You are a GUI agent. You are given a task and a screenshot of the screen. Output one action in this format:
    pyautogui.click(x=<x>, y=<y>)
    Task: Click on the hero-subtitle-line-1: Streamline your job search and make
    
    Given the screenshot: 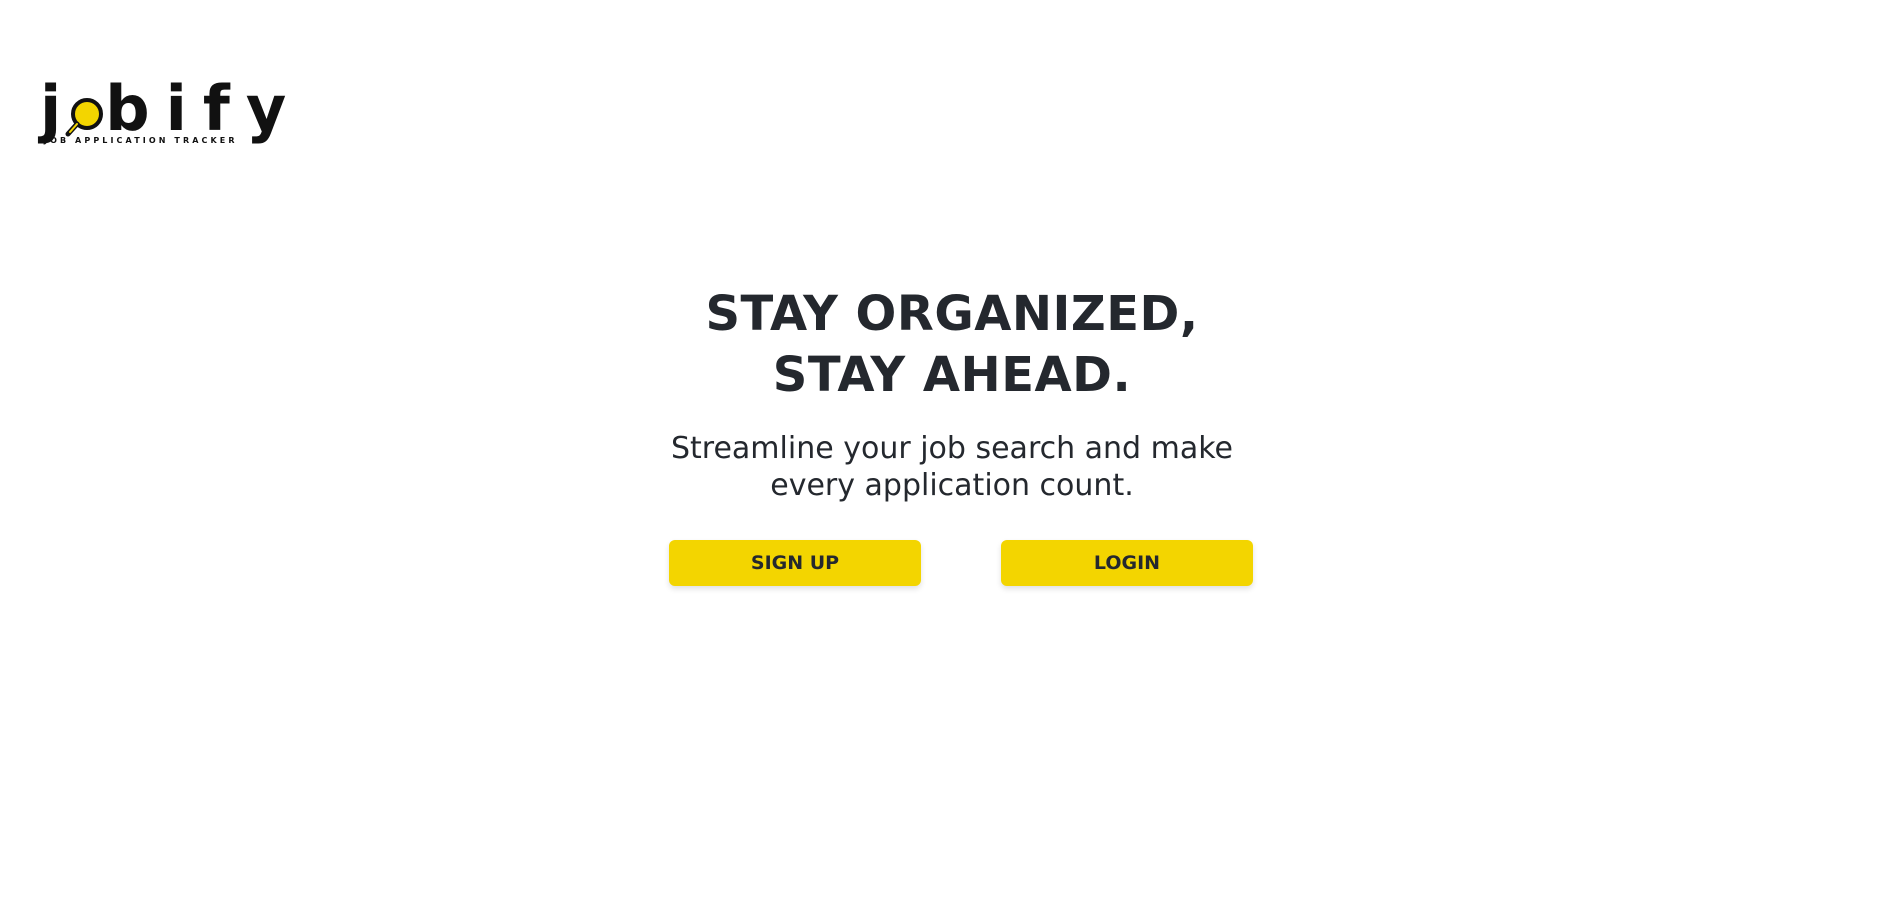 What is the action you would take?
    pyautogui.click(x=952, y=448)
    